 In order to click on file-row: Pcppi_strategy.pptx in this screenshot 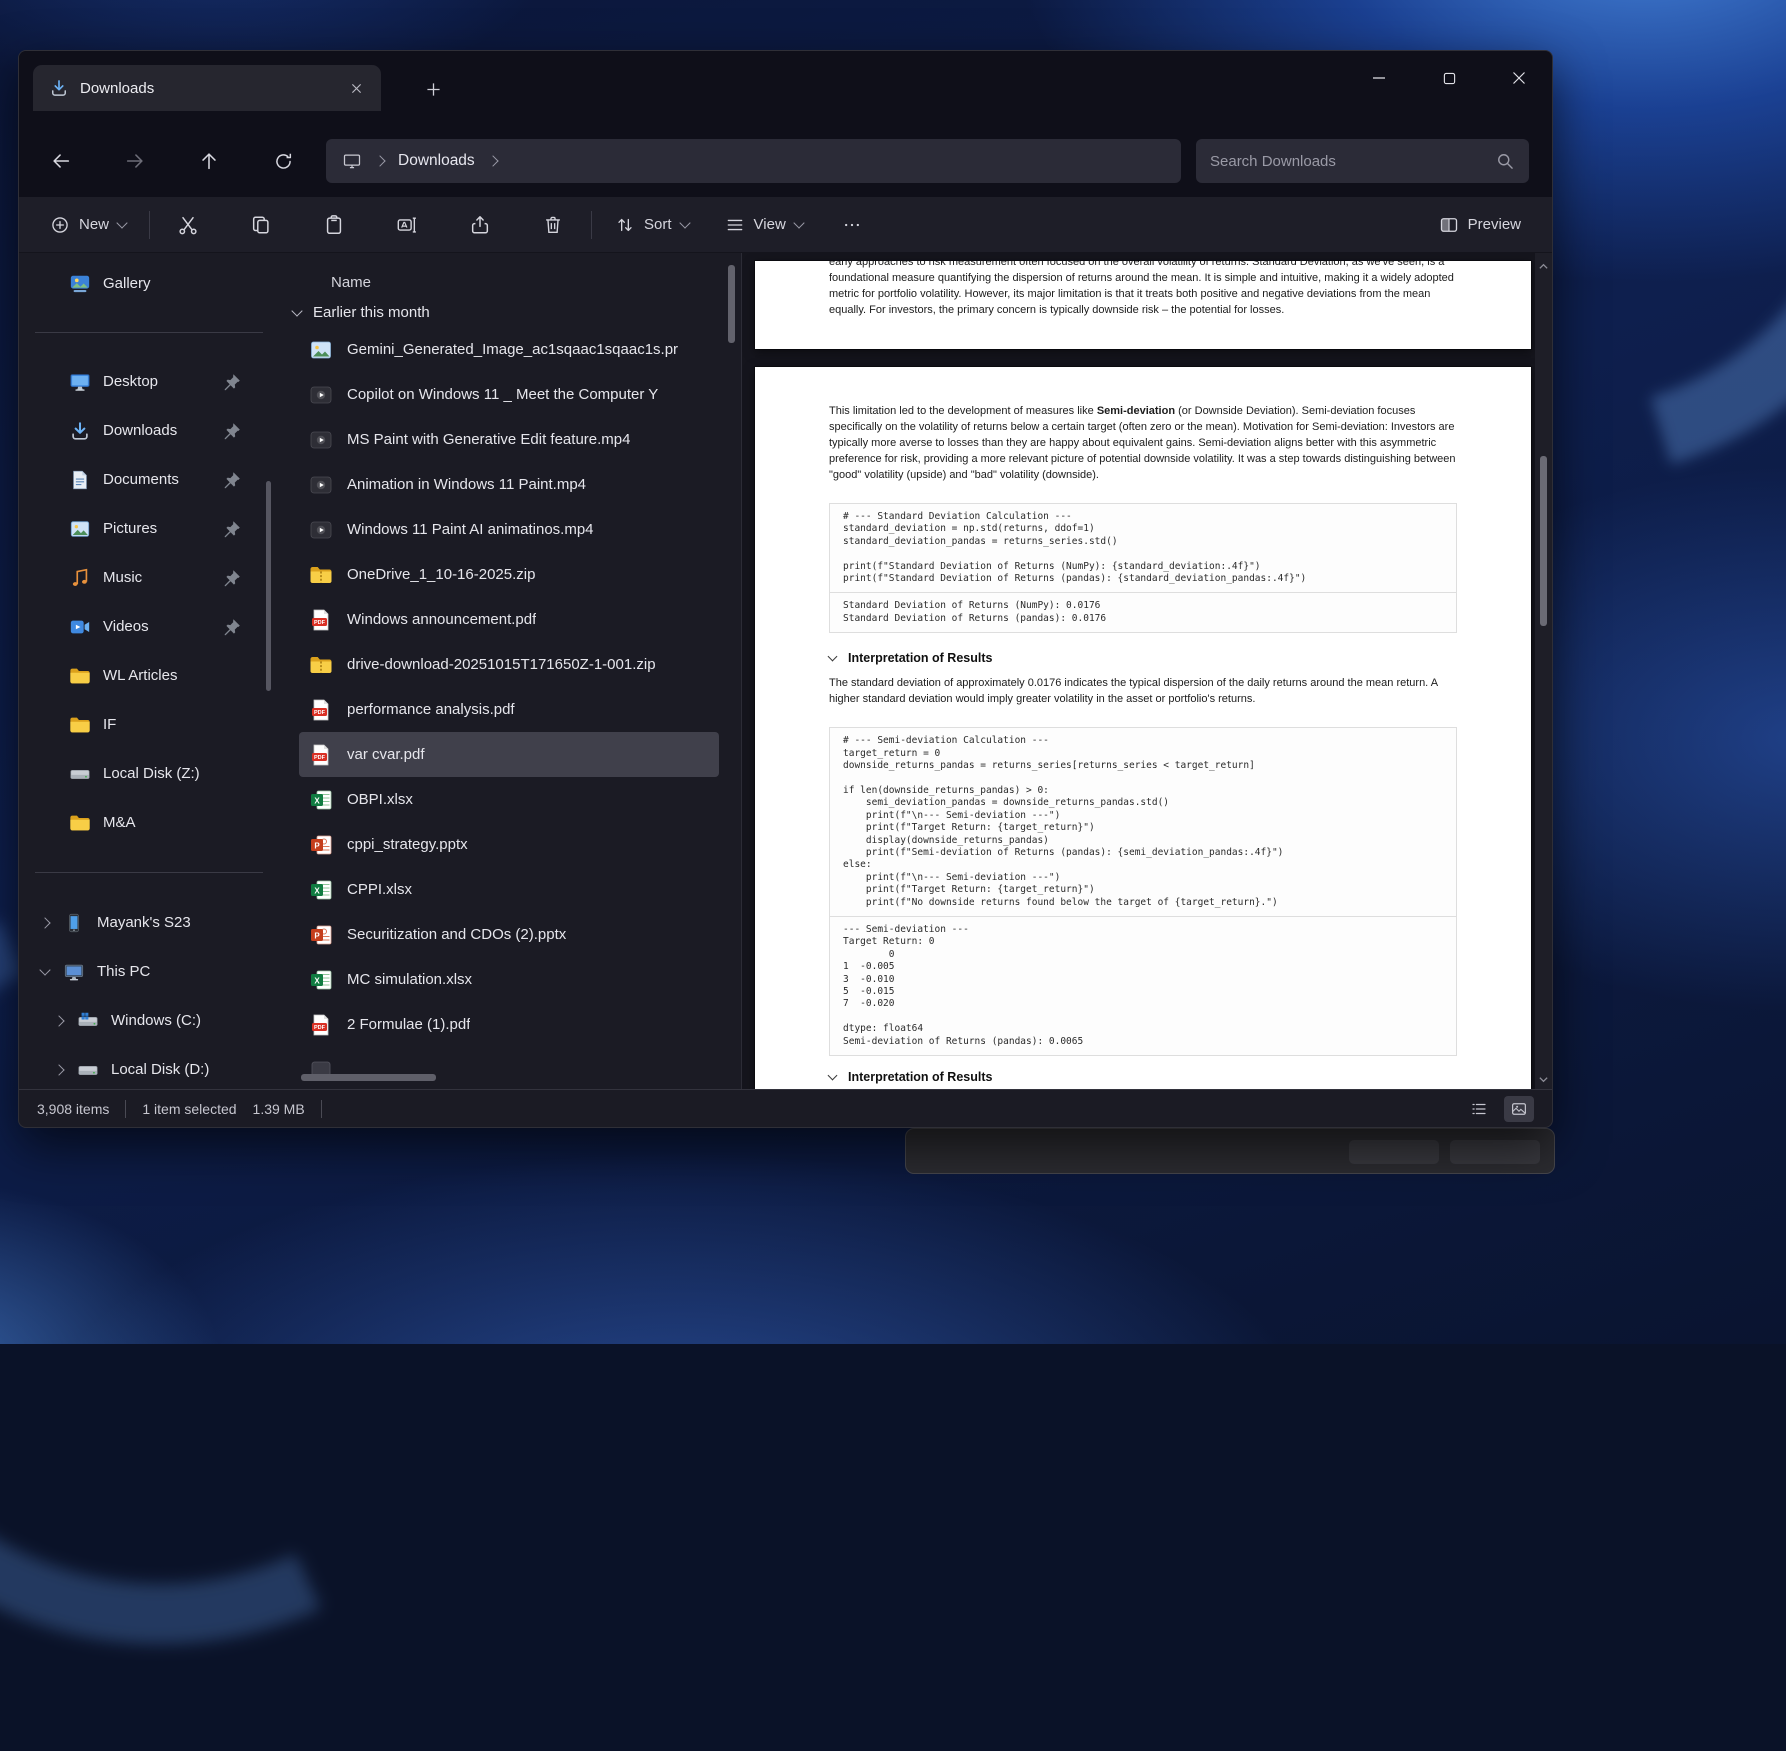, I will do `click(509, 844)`.